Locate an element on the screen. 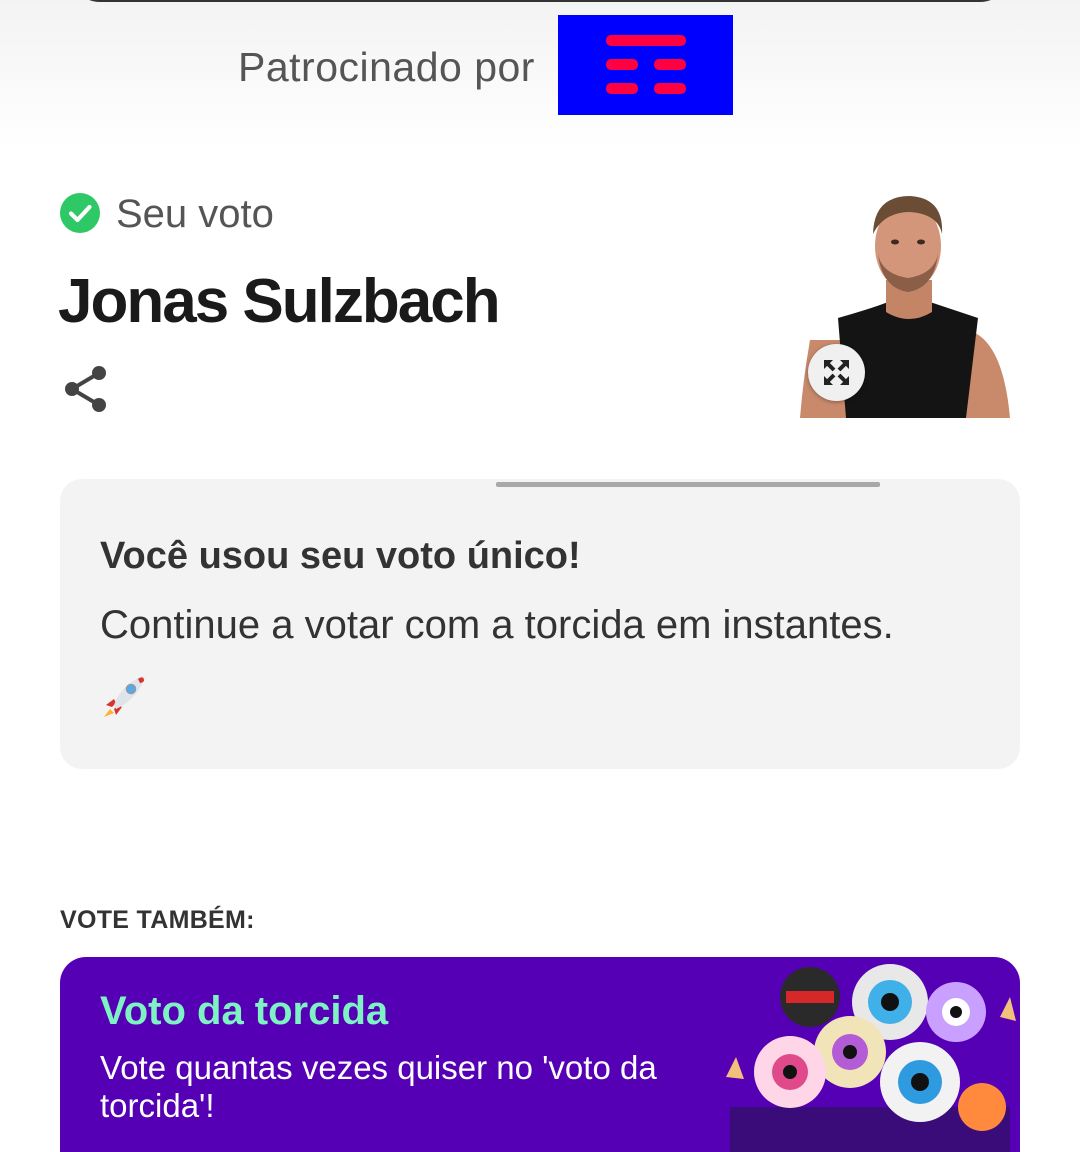 This screenshot has width=1080, height=1152. expand-photo-button is located at coordinates (836, 372).